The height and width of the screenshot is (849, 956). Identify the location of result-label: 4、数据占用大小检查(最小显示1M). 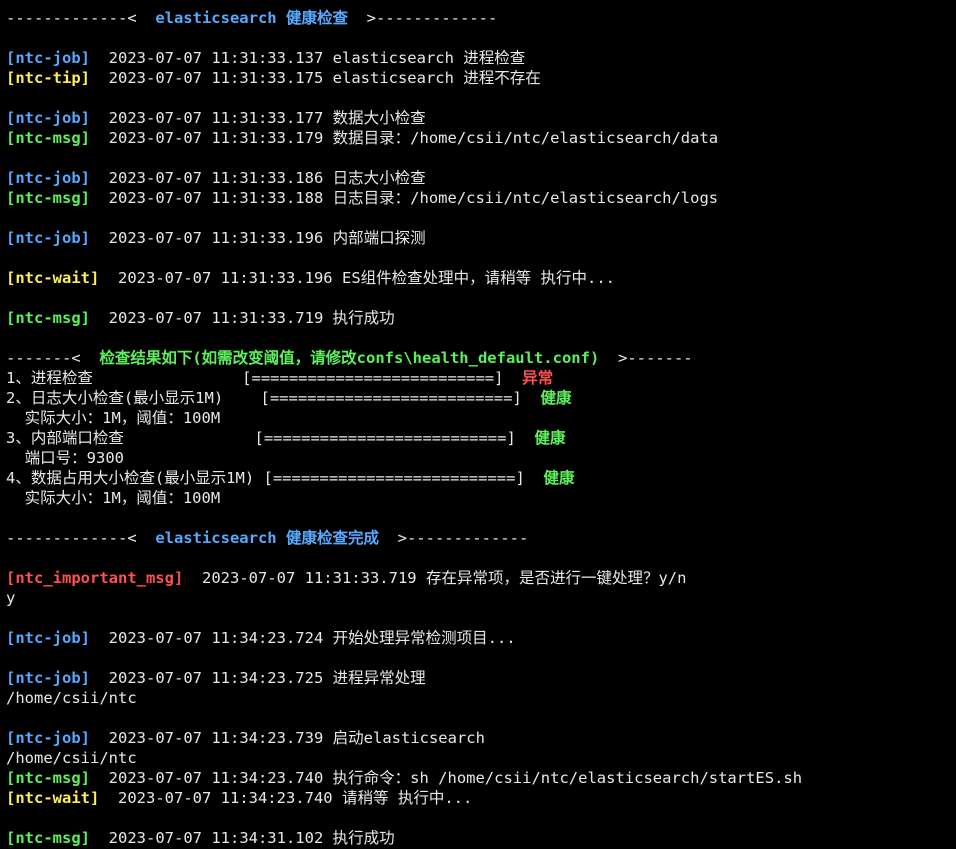
(135, 478).